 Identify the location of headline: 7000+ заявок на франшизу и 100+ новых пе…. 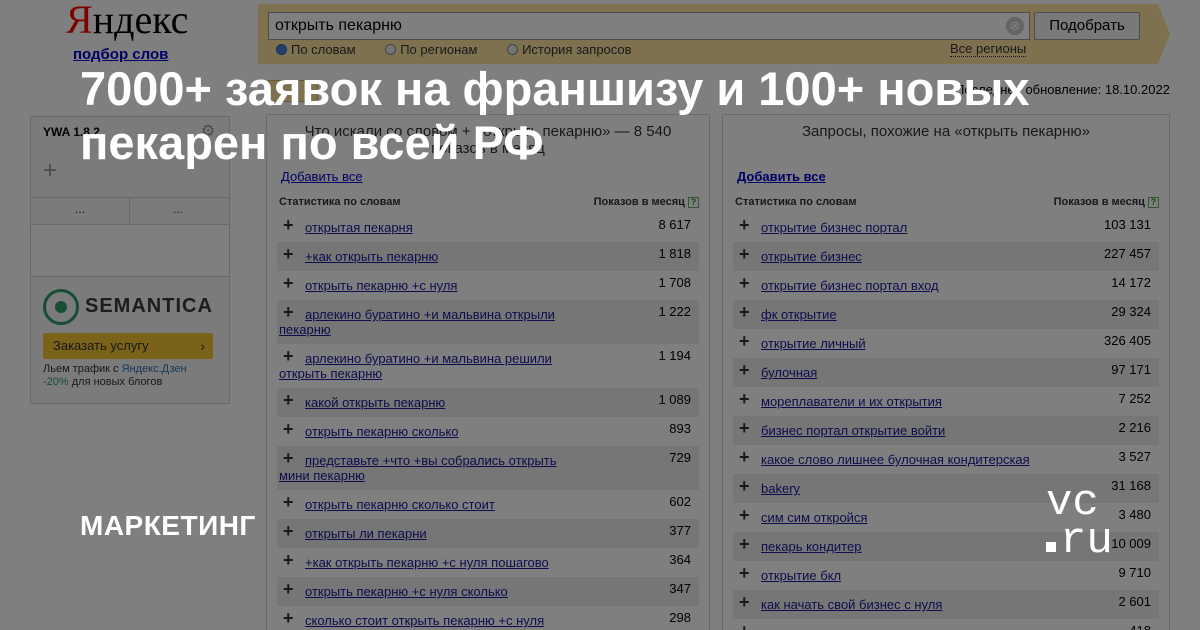
(555, 115).